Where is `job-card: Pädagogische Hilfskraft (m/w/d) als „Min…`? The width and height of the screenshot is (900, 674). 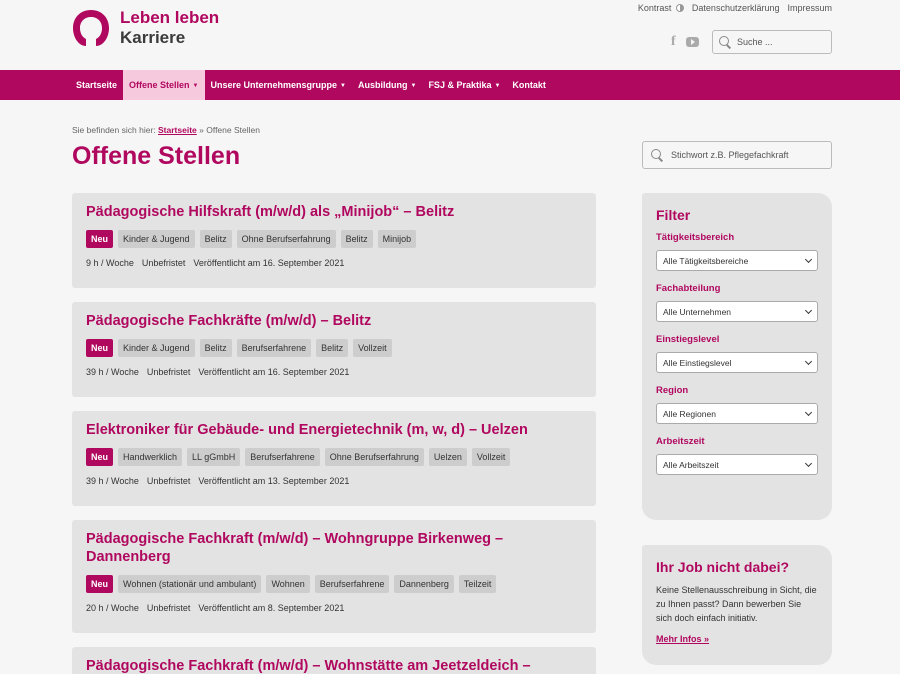 job-card: Pädagogische Hilfskraft (m/w/d) als „Min… is located at coordinates (334, 240).